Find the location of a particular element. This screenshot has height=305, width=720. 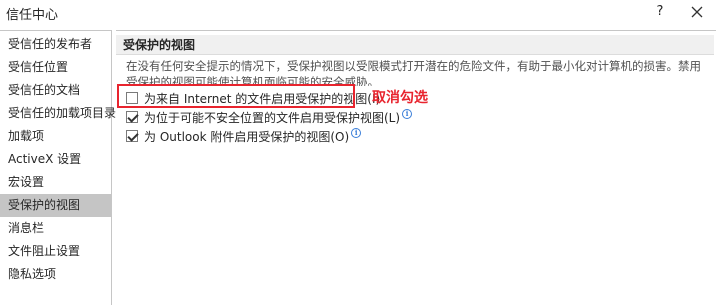

option-unsafe-locations: 为位于可能不安全位置的文件启用受保护视图(L) i is located at coordinates (269, 117).